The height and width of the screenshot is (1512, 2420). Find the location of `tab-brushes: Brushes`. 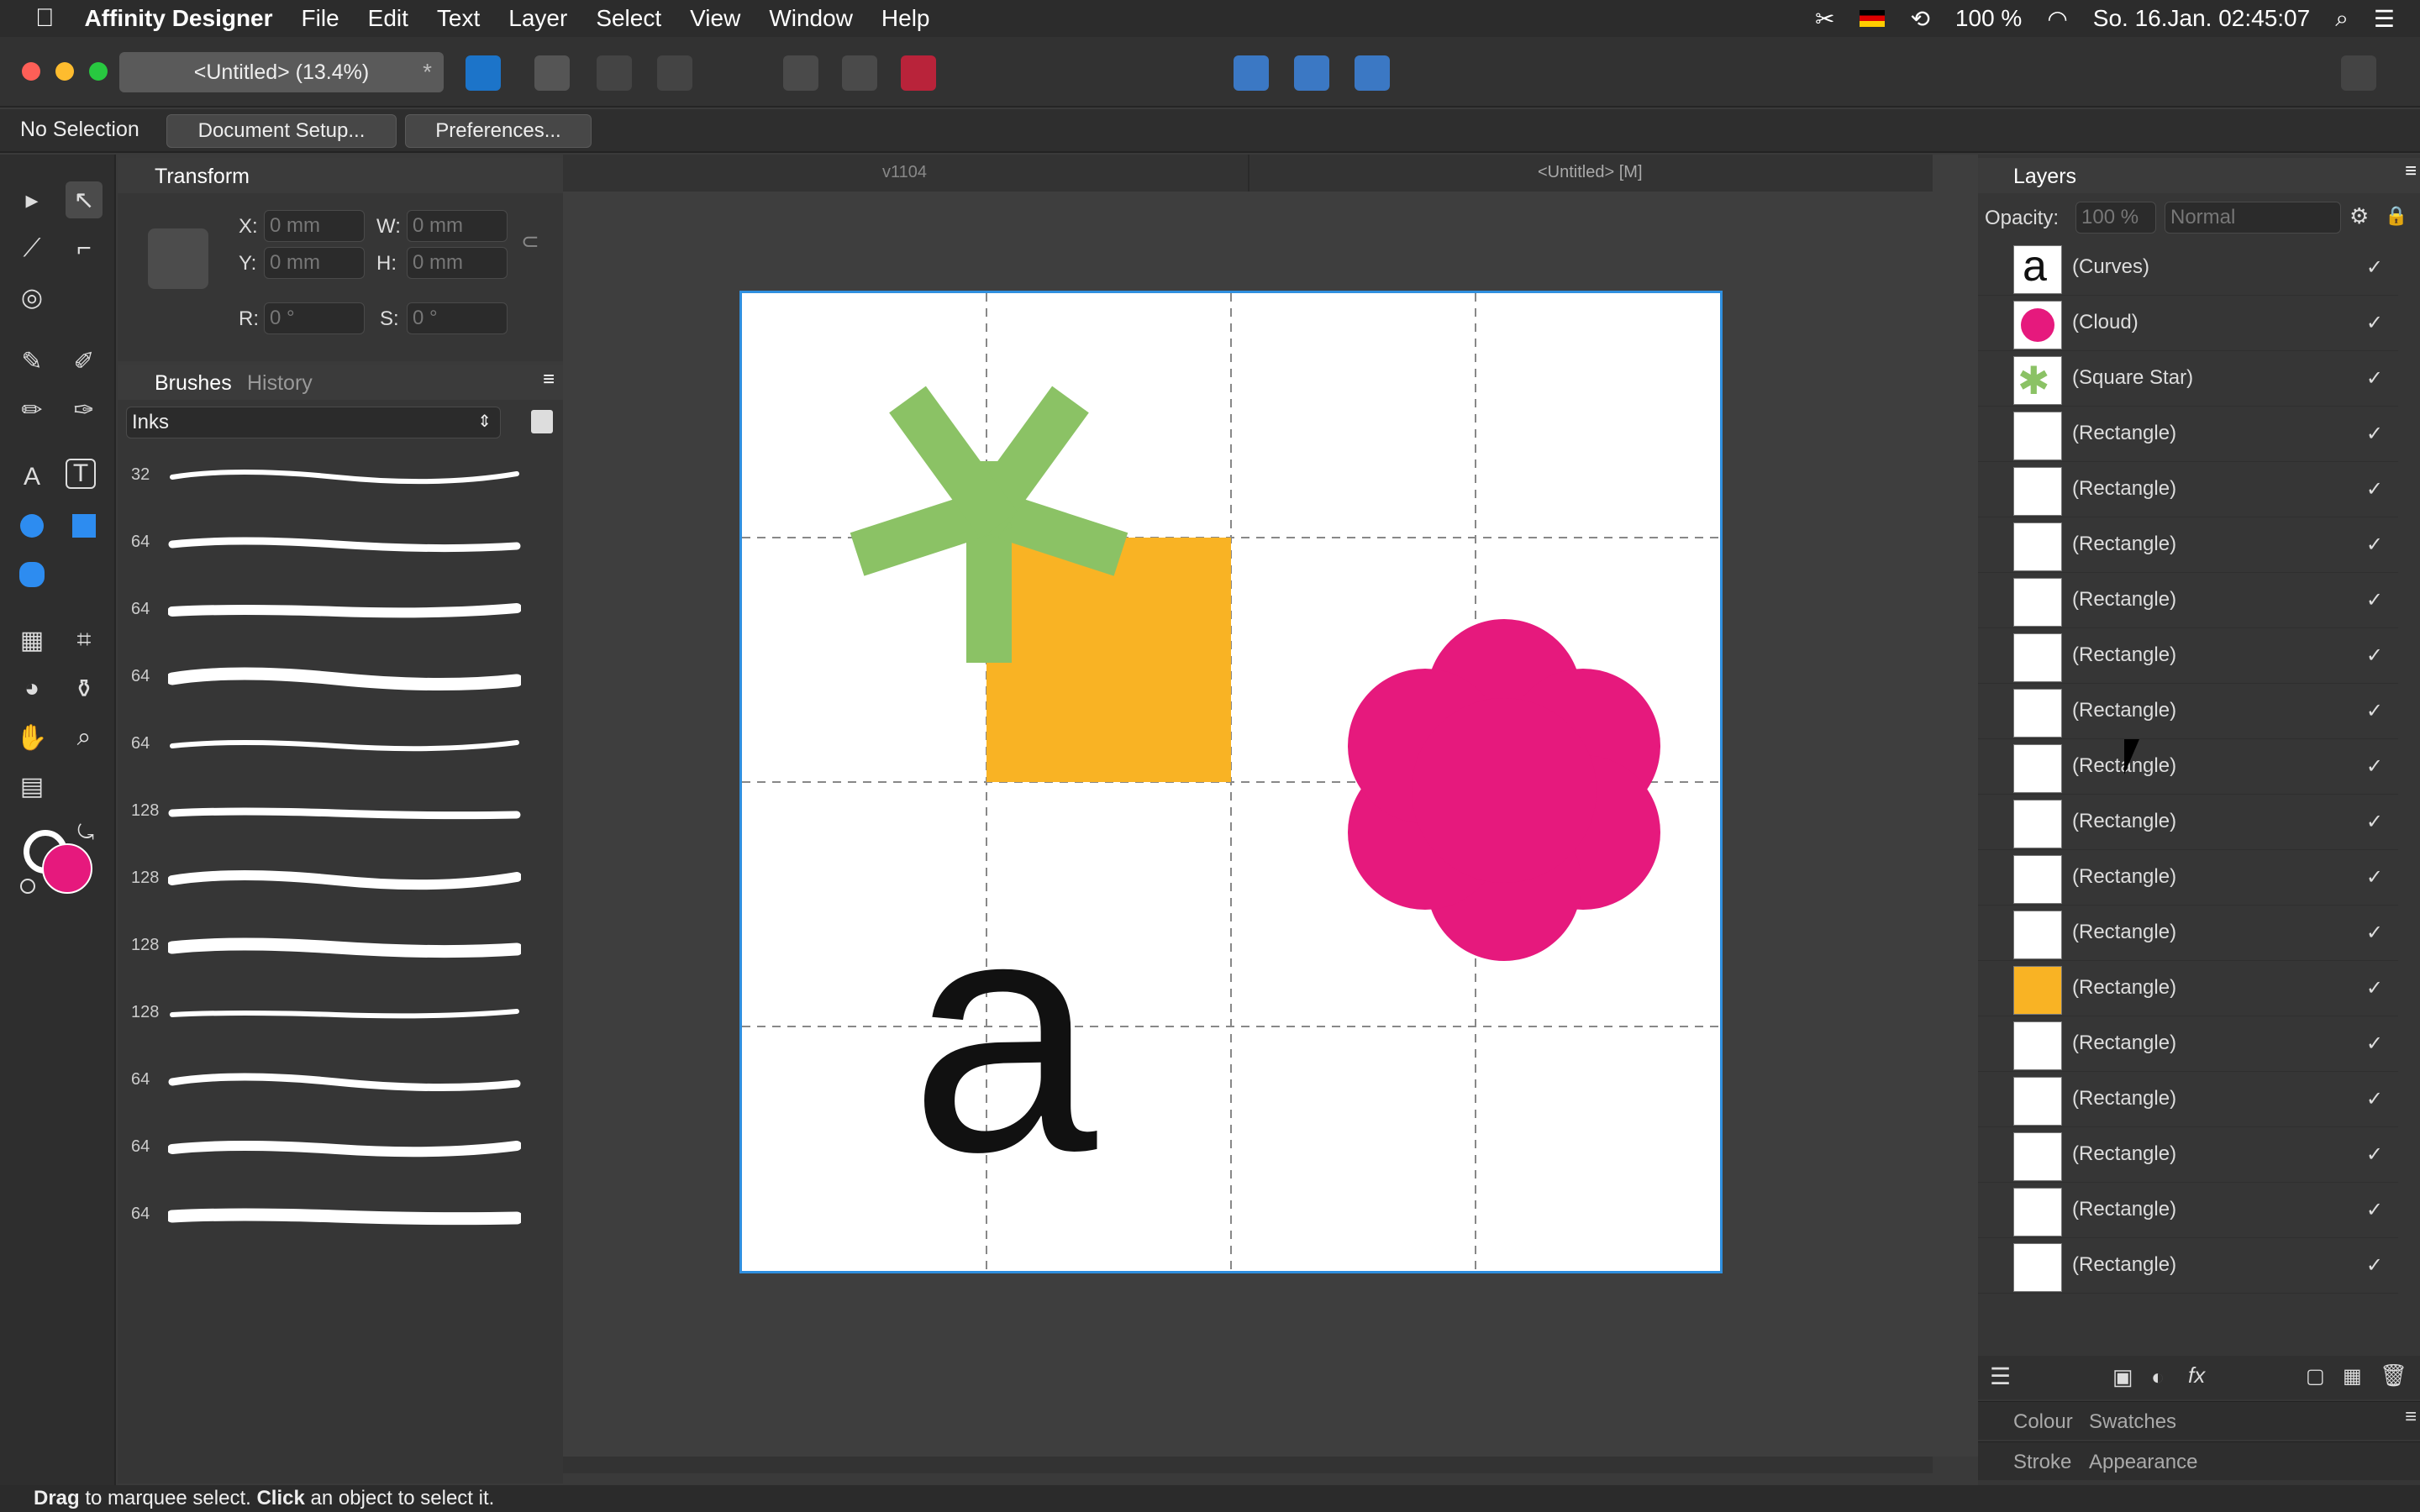

tab-brushes: Brushes is located at coordinates (193, 383).